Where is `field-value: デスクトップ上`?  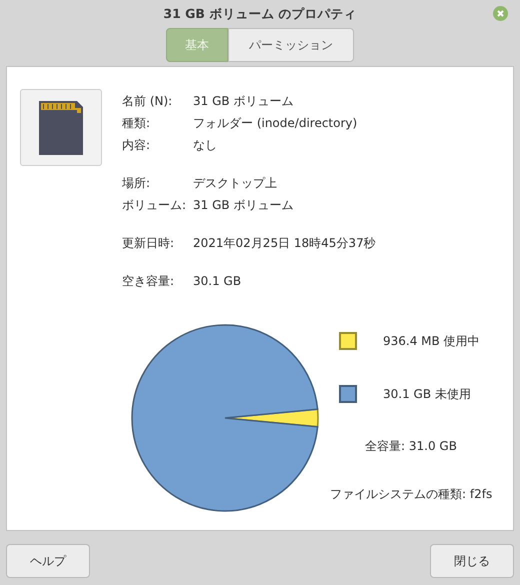 field-value: デスクトップ上 is located at coordinates (235, 183).